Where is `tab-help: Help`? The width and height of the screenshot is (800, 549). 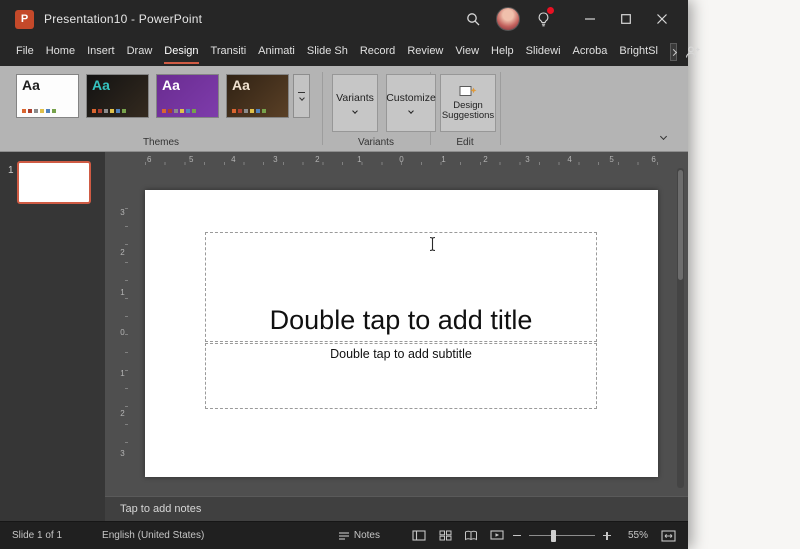 tab-help: Help is located at coordinates (502, 52).